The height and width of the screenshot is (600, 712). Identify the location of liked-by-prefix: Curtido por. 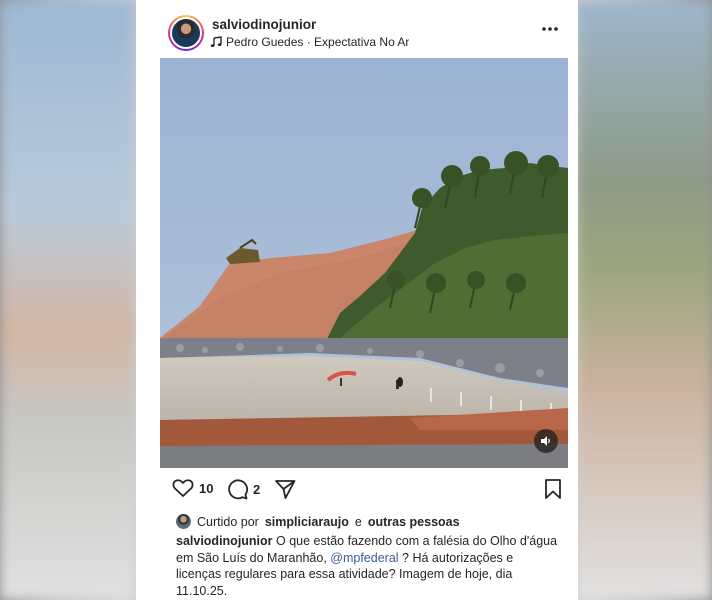
(228, 521).